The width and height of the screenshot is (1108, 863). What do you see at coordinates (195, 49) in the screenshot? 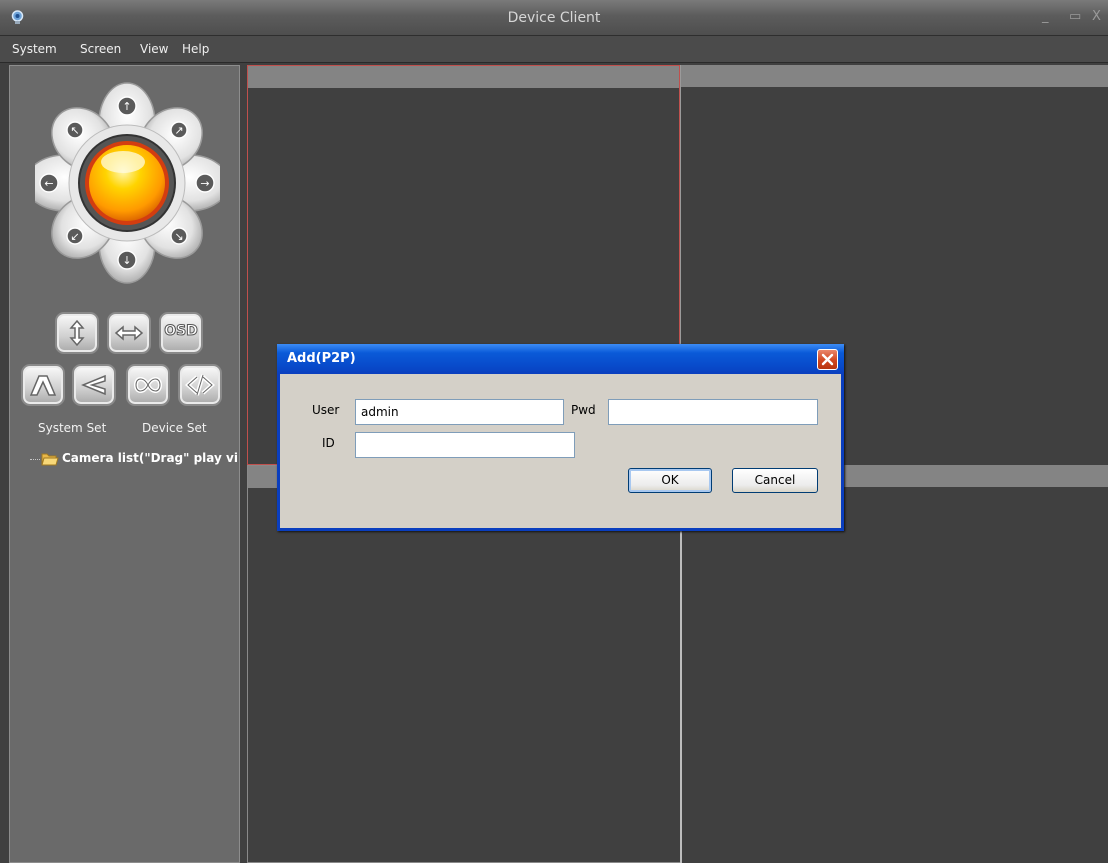
I see `menu-help: Help` at bounding box center [195, 49].